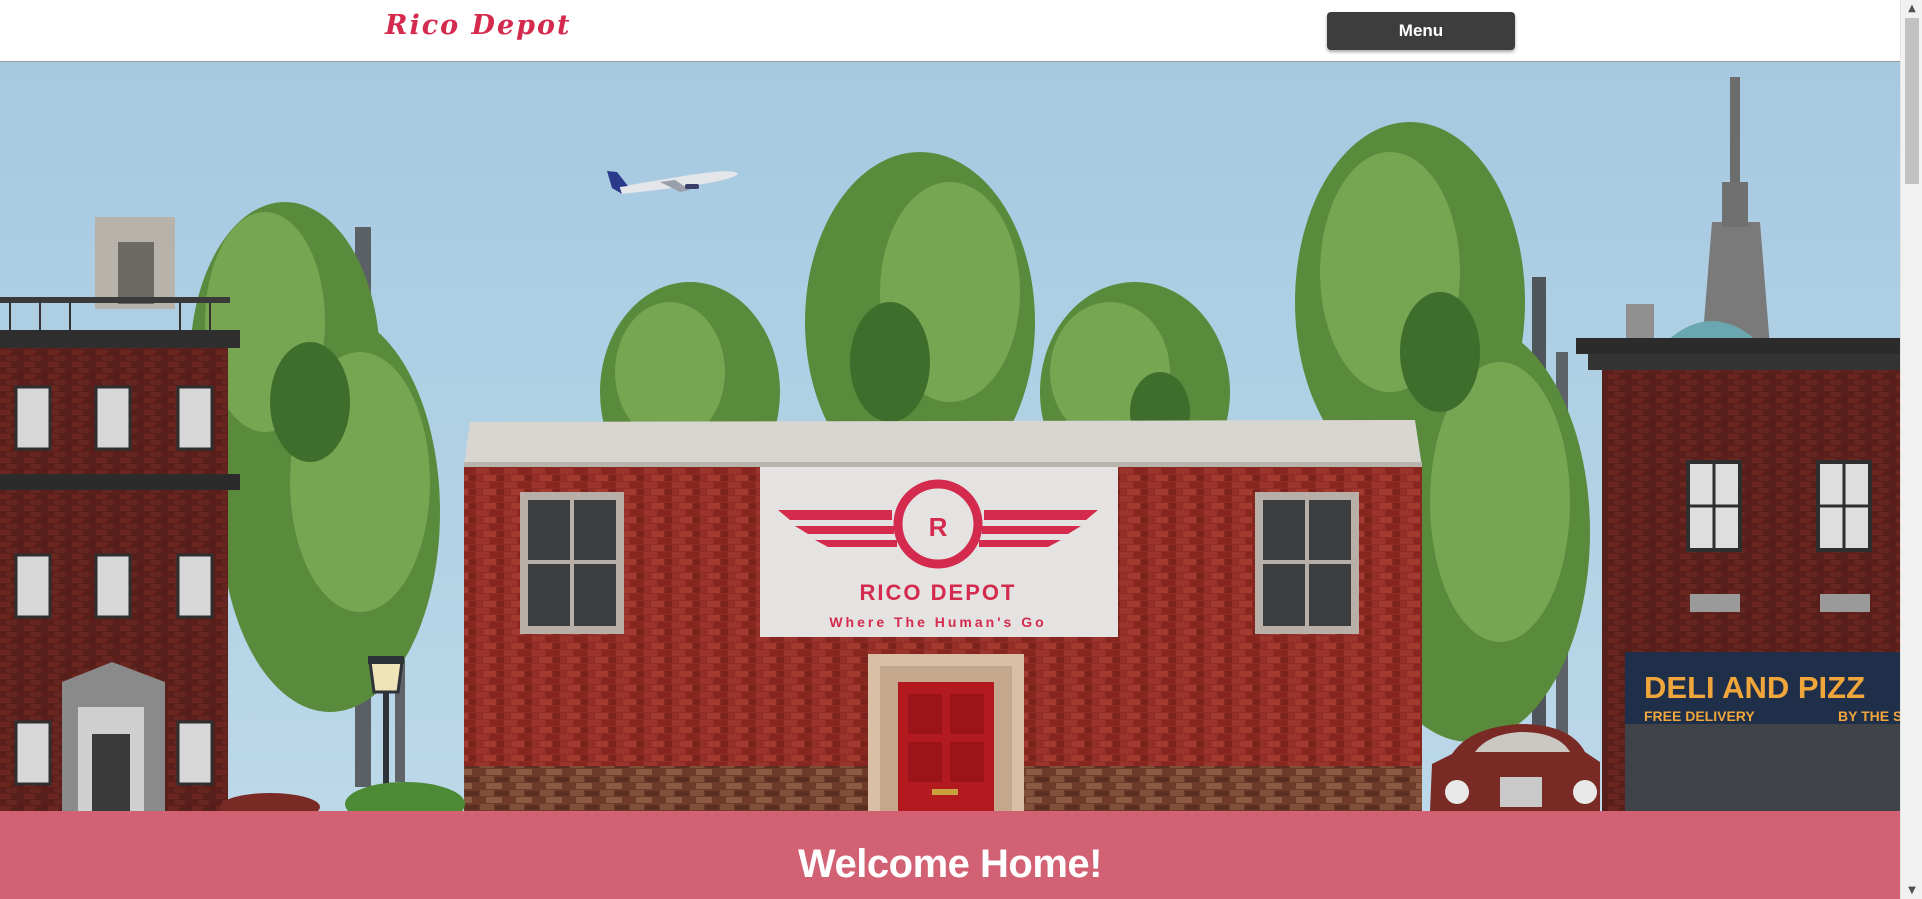 The width and height of the screenshot is (1922, 899). I want to click on brand-logo: Rico Depot, so click(478, 25).